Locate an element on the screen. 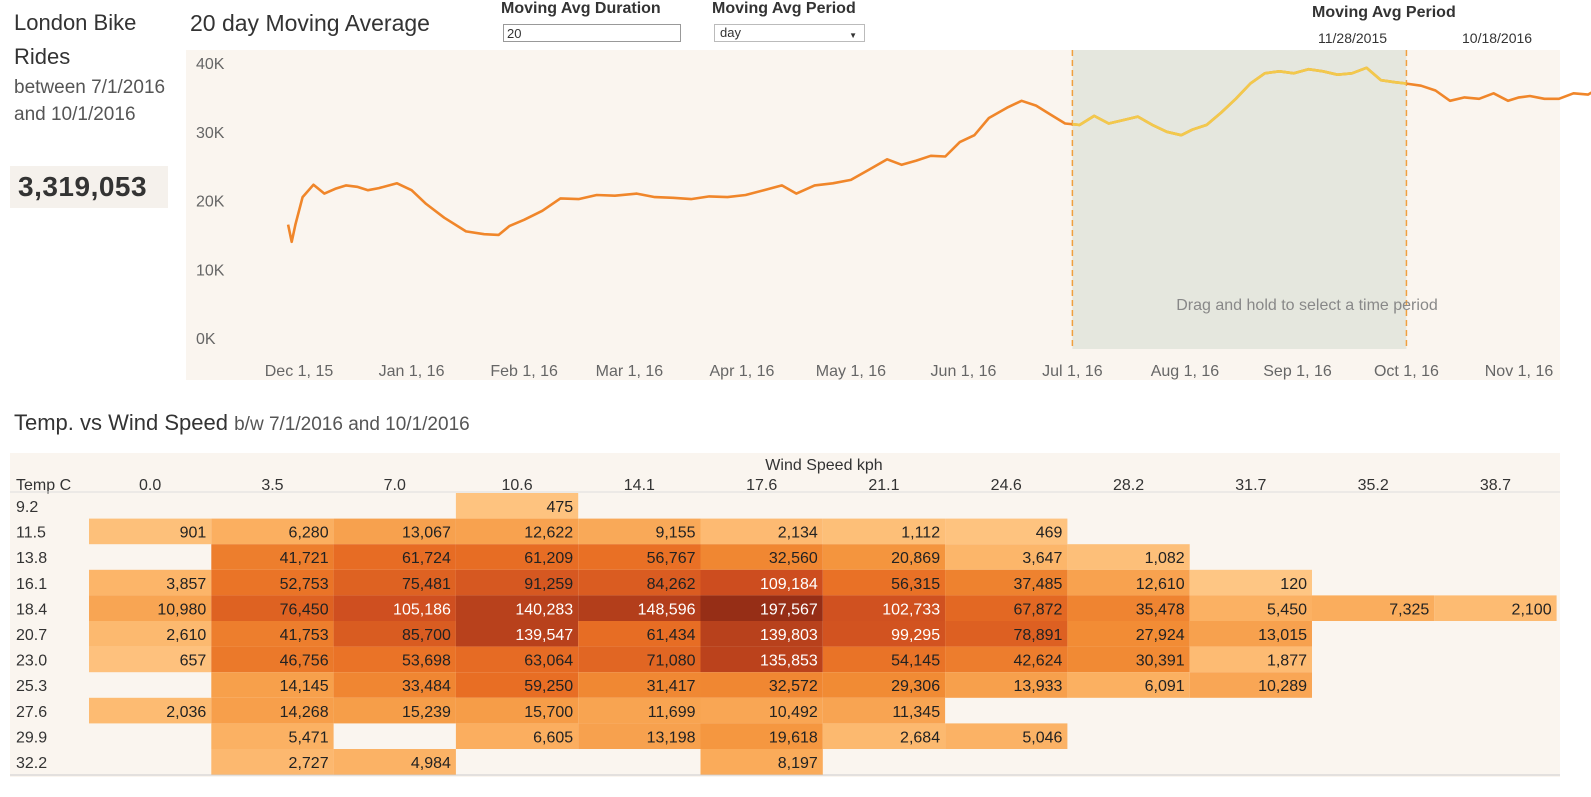  x-tick-label: 0.0 is located at coordinates (150, 485).